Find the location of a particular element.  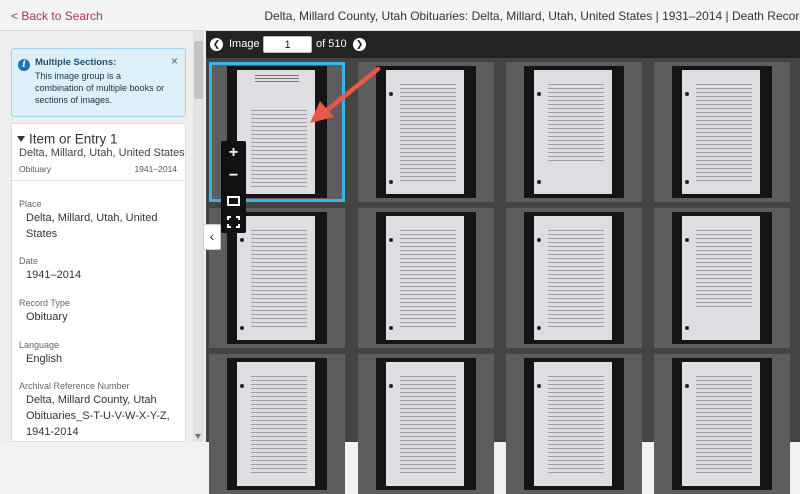

record-type-value: Obituary is located at coordinates (47, 317).